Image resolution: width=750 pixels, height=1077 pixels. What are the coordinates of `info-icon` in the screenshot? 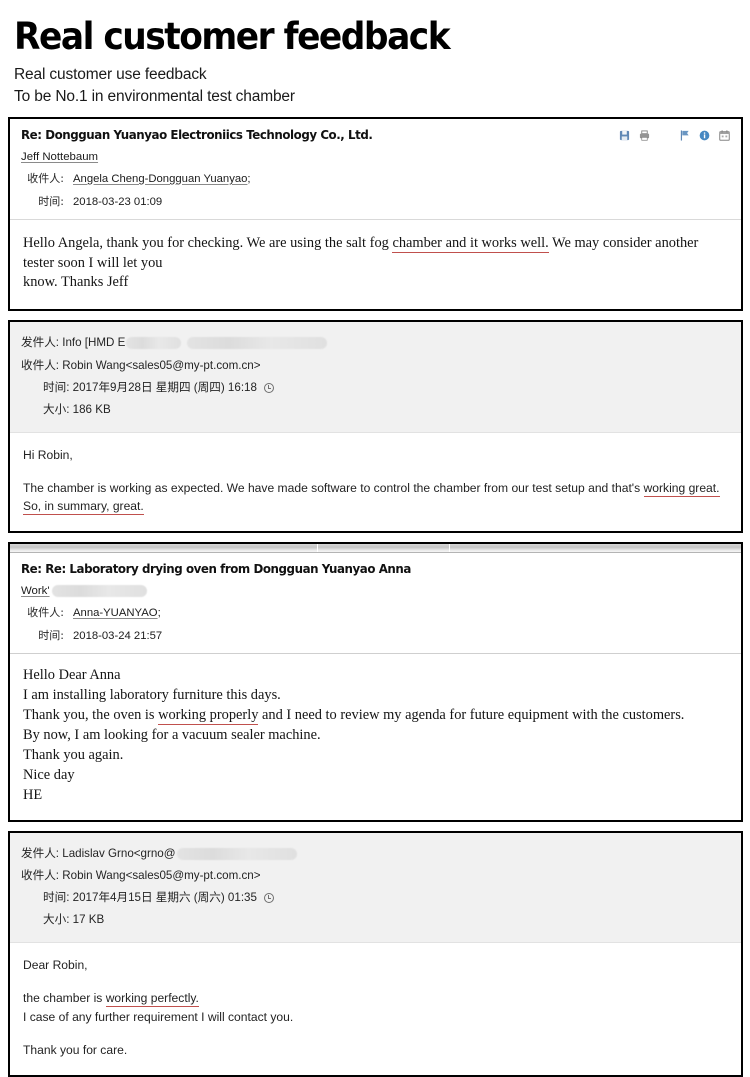 It's located at (704, 135).